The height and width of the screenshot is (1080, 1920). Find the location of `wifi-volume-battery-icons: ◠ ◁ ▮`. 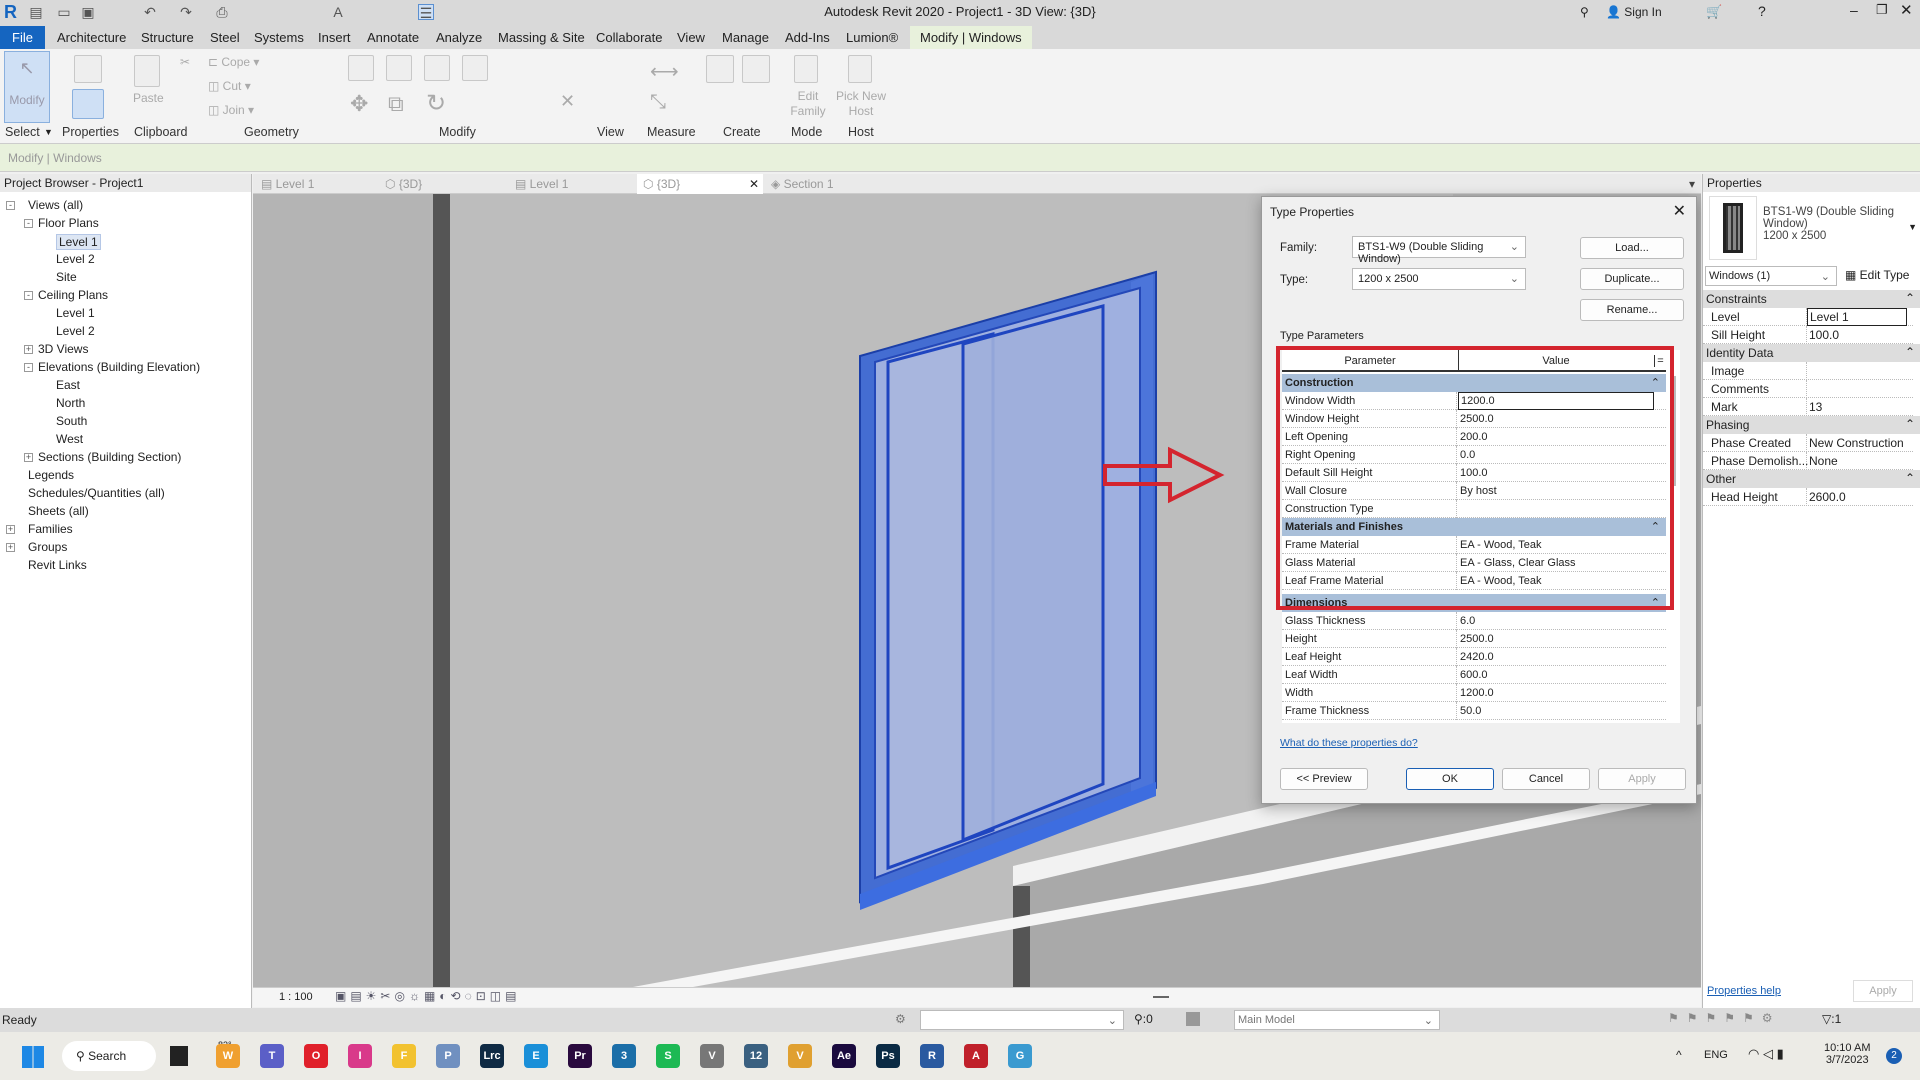

wifi-volume-battery-icons: ◠ ◁ ▮ is located at coordinates (1766, 1054).